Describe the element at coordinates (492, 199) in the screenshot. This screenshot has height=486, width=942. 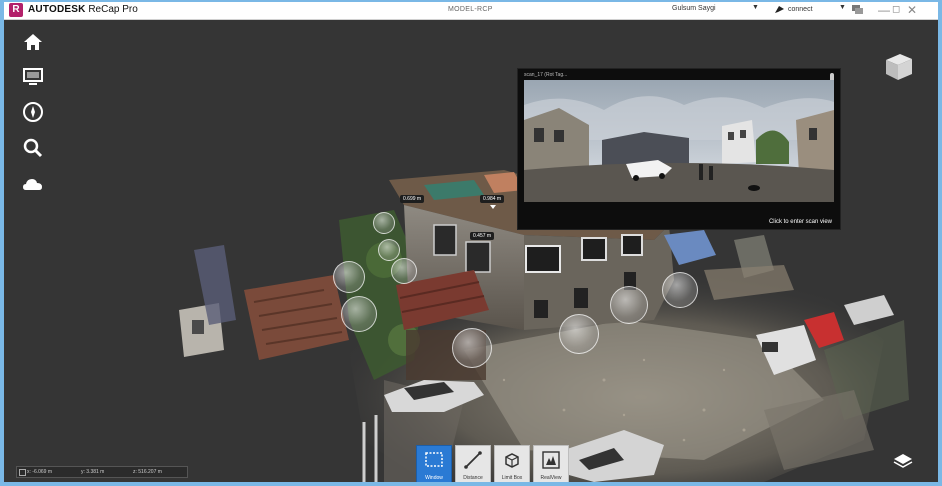
I see `measurement-label: 0.984 m` at that location.